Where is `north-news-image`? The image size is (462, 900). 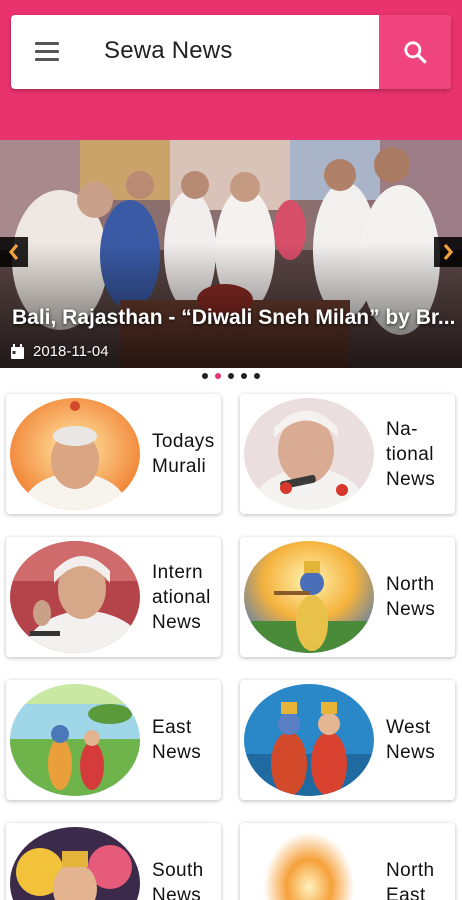 north-news-image is located at coordinates (309, 597).